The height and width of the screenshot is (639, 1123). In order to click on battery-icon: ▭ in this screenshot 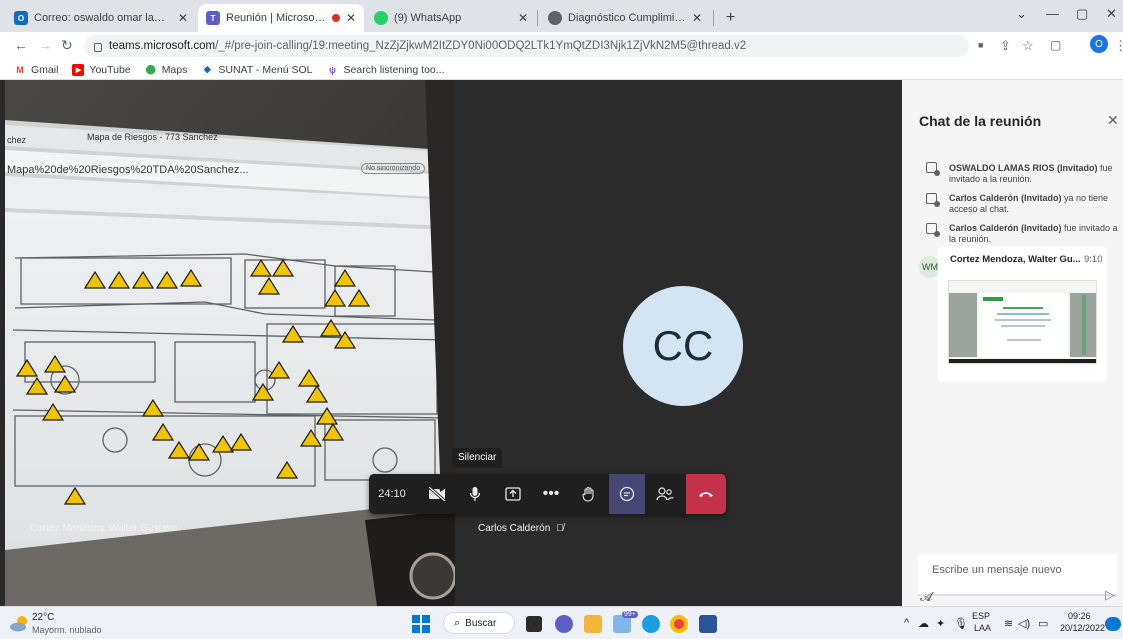, I will do `click(1043, 623)`.